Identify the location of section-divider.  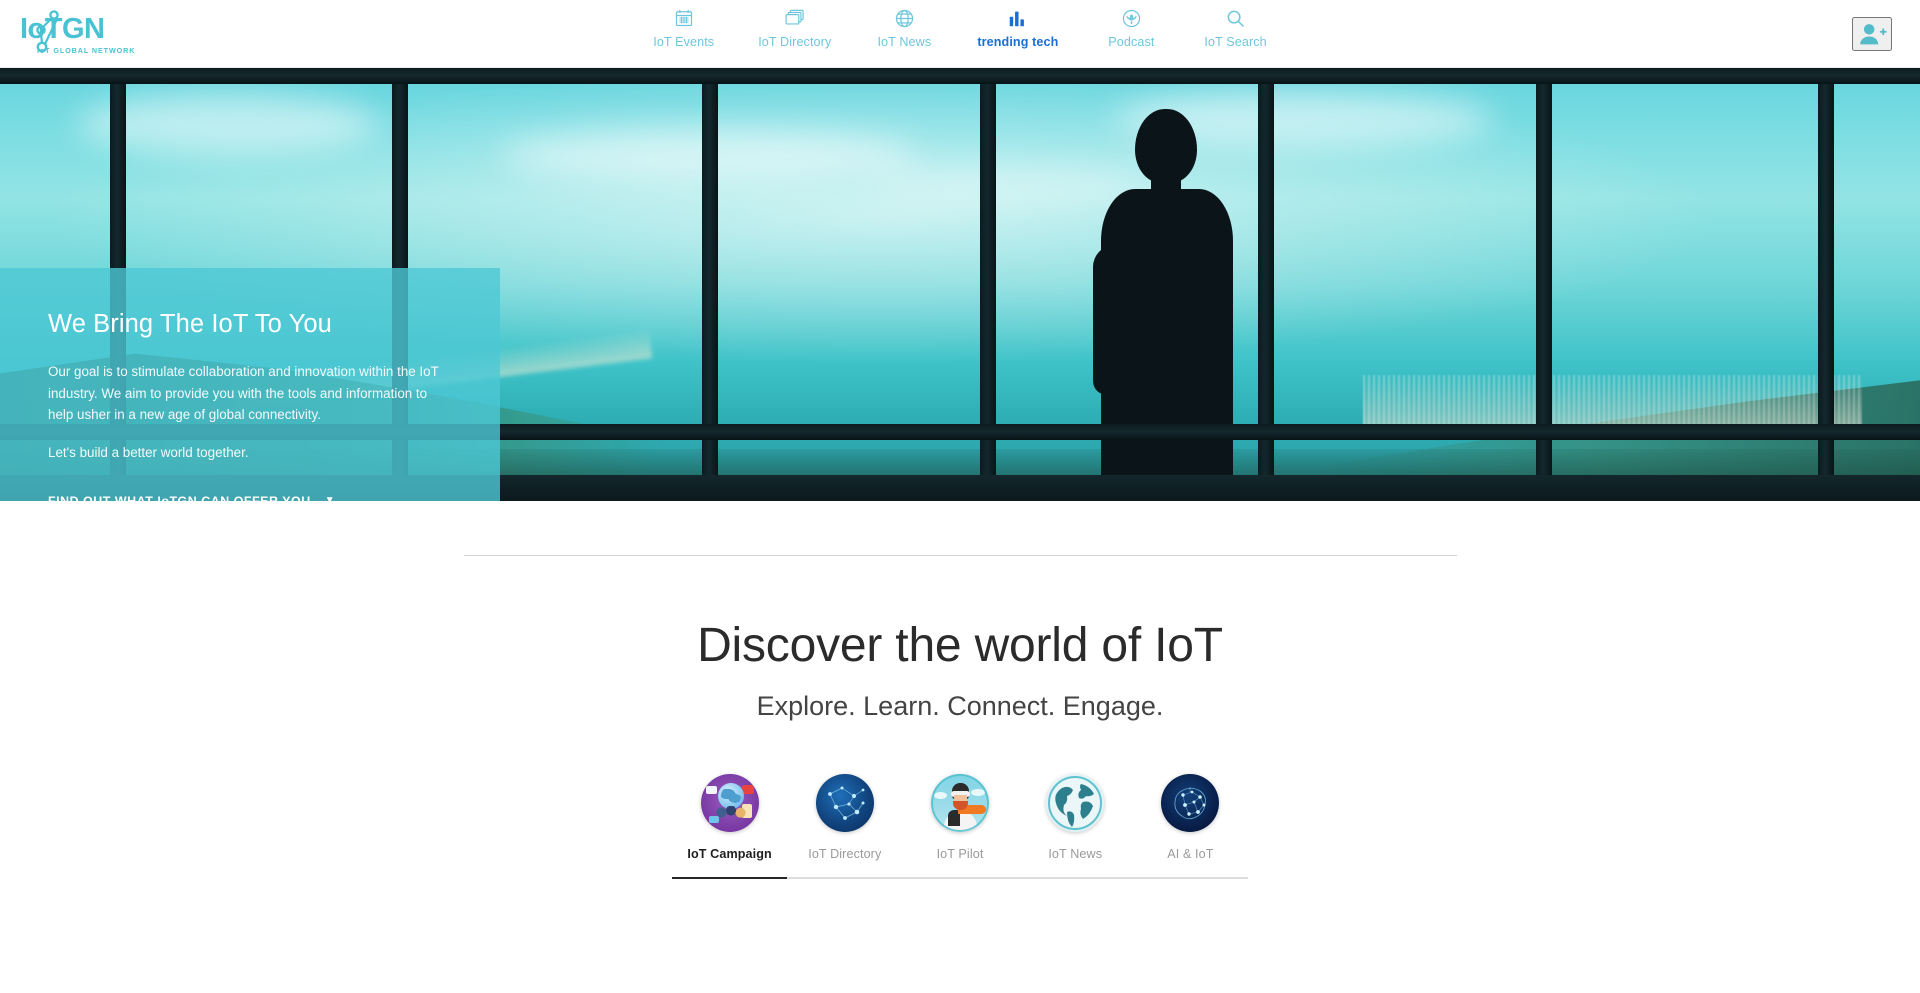
(960, 555).